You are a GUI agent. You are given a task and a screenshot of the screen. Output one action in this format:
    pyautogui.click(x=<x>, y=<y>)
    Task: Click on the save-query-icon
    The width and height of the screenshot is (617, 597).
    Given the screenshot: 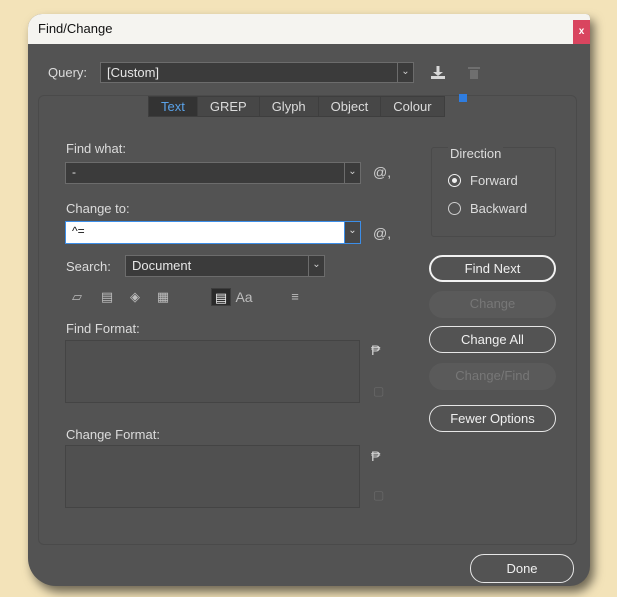 What is the action you would take?
    pyautogui.click(x=438, y=72)
    